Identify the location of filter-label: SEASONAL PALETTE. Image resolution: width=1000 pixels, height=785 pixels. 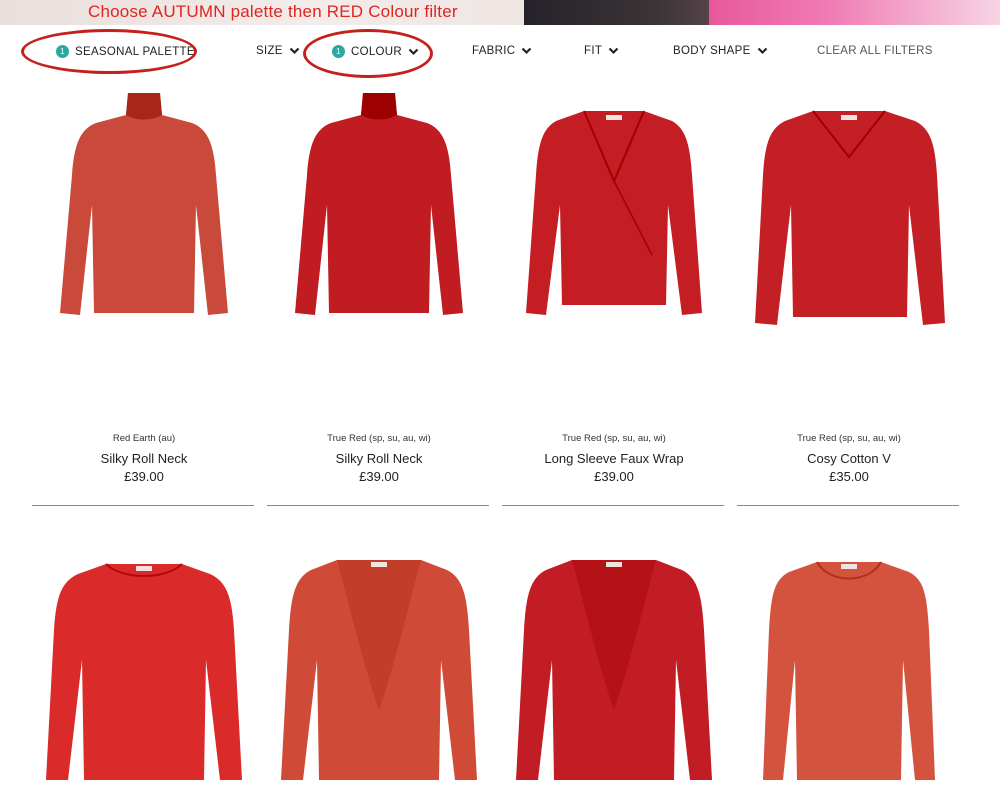
(135, 51).